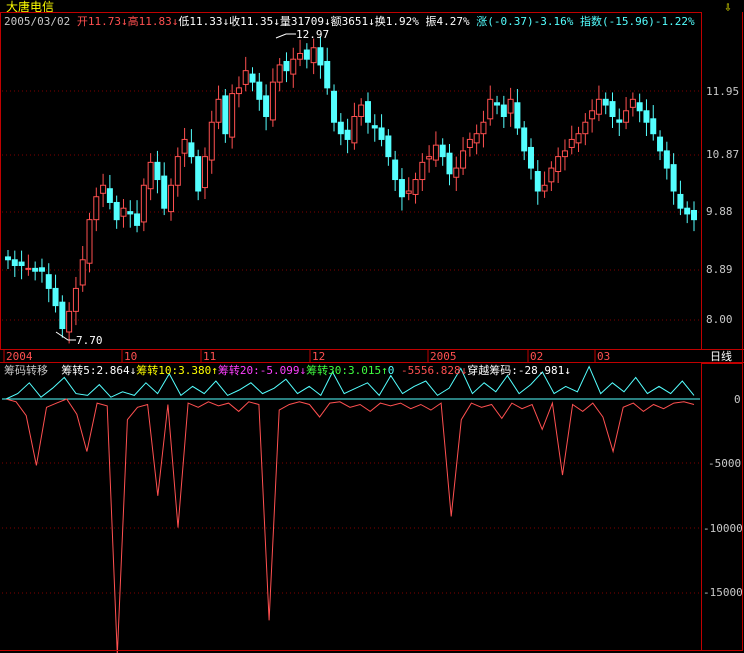  Describe the element at coordinates (89, 340) in the screenshot. I see `min-price-label: 7.70` at that location.